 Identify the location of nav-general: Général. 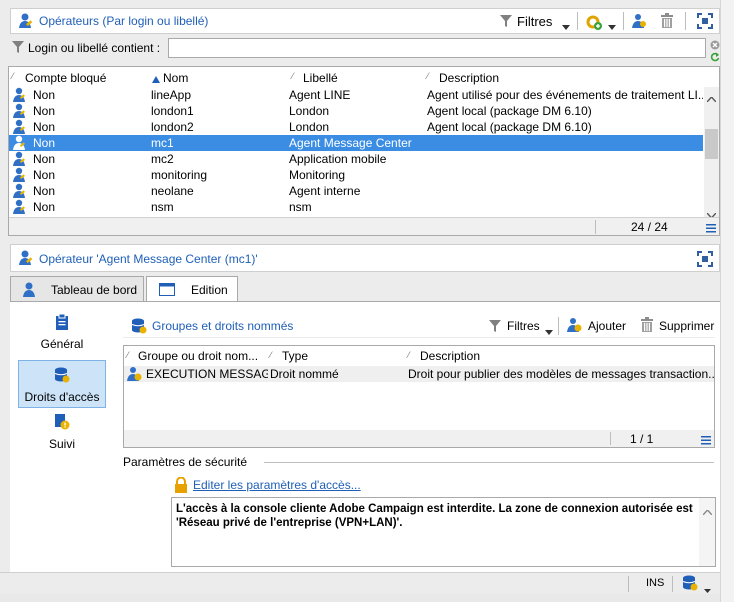
(62, 334).